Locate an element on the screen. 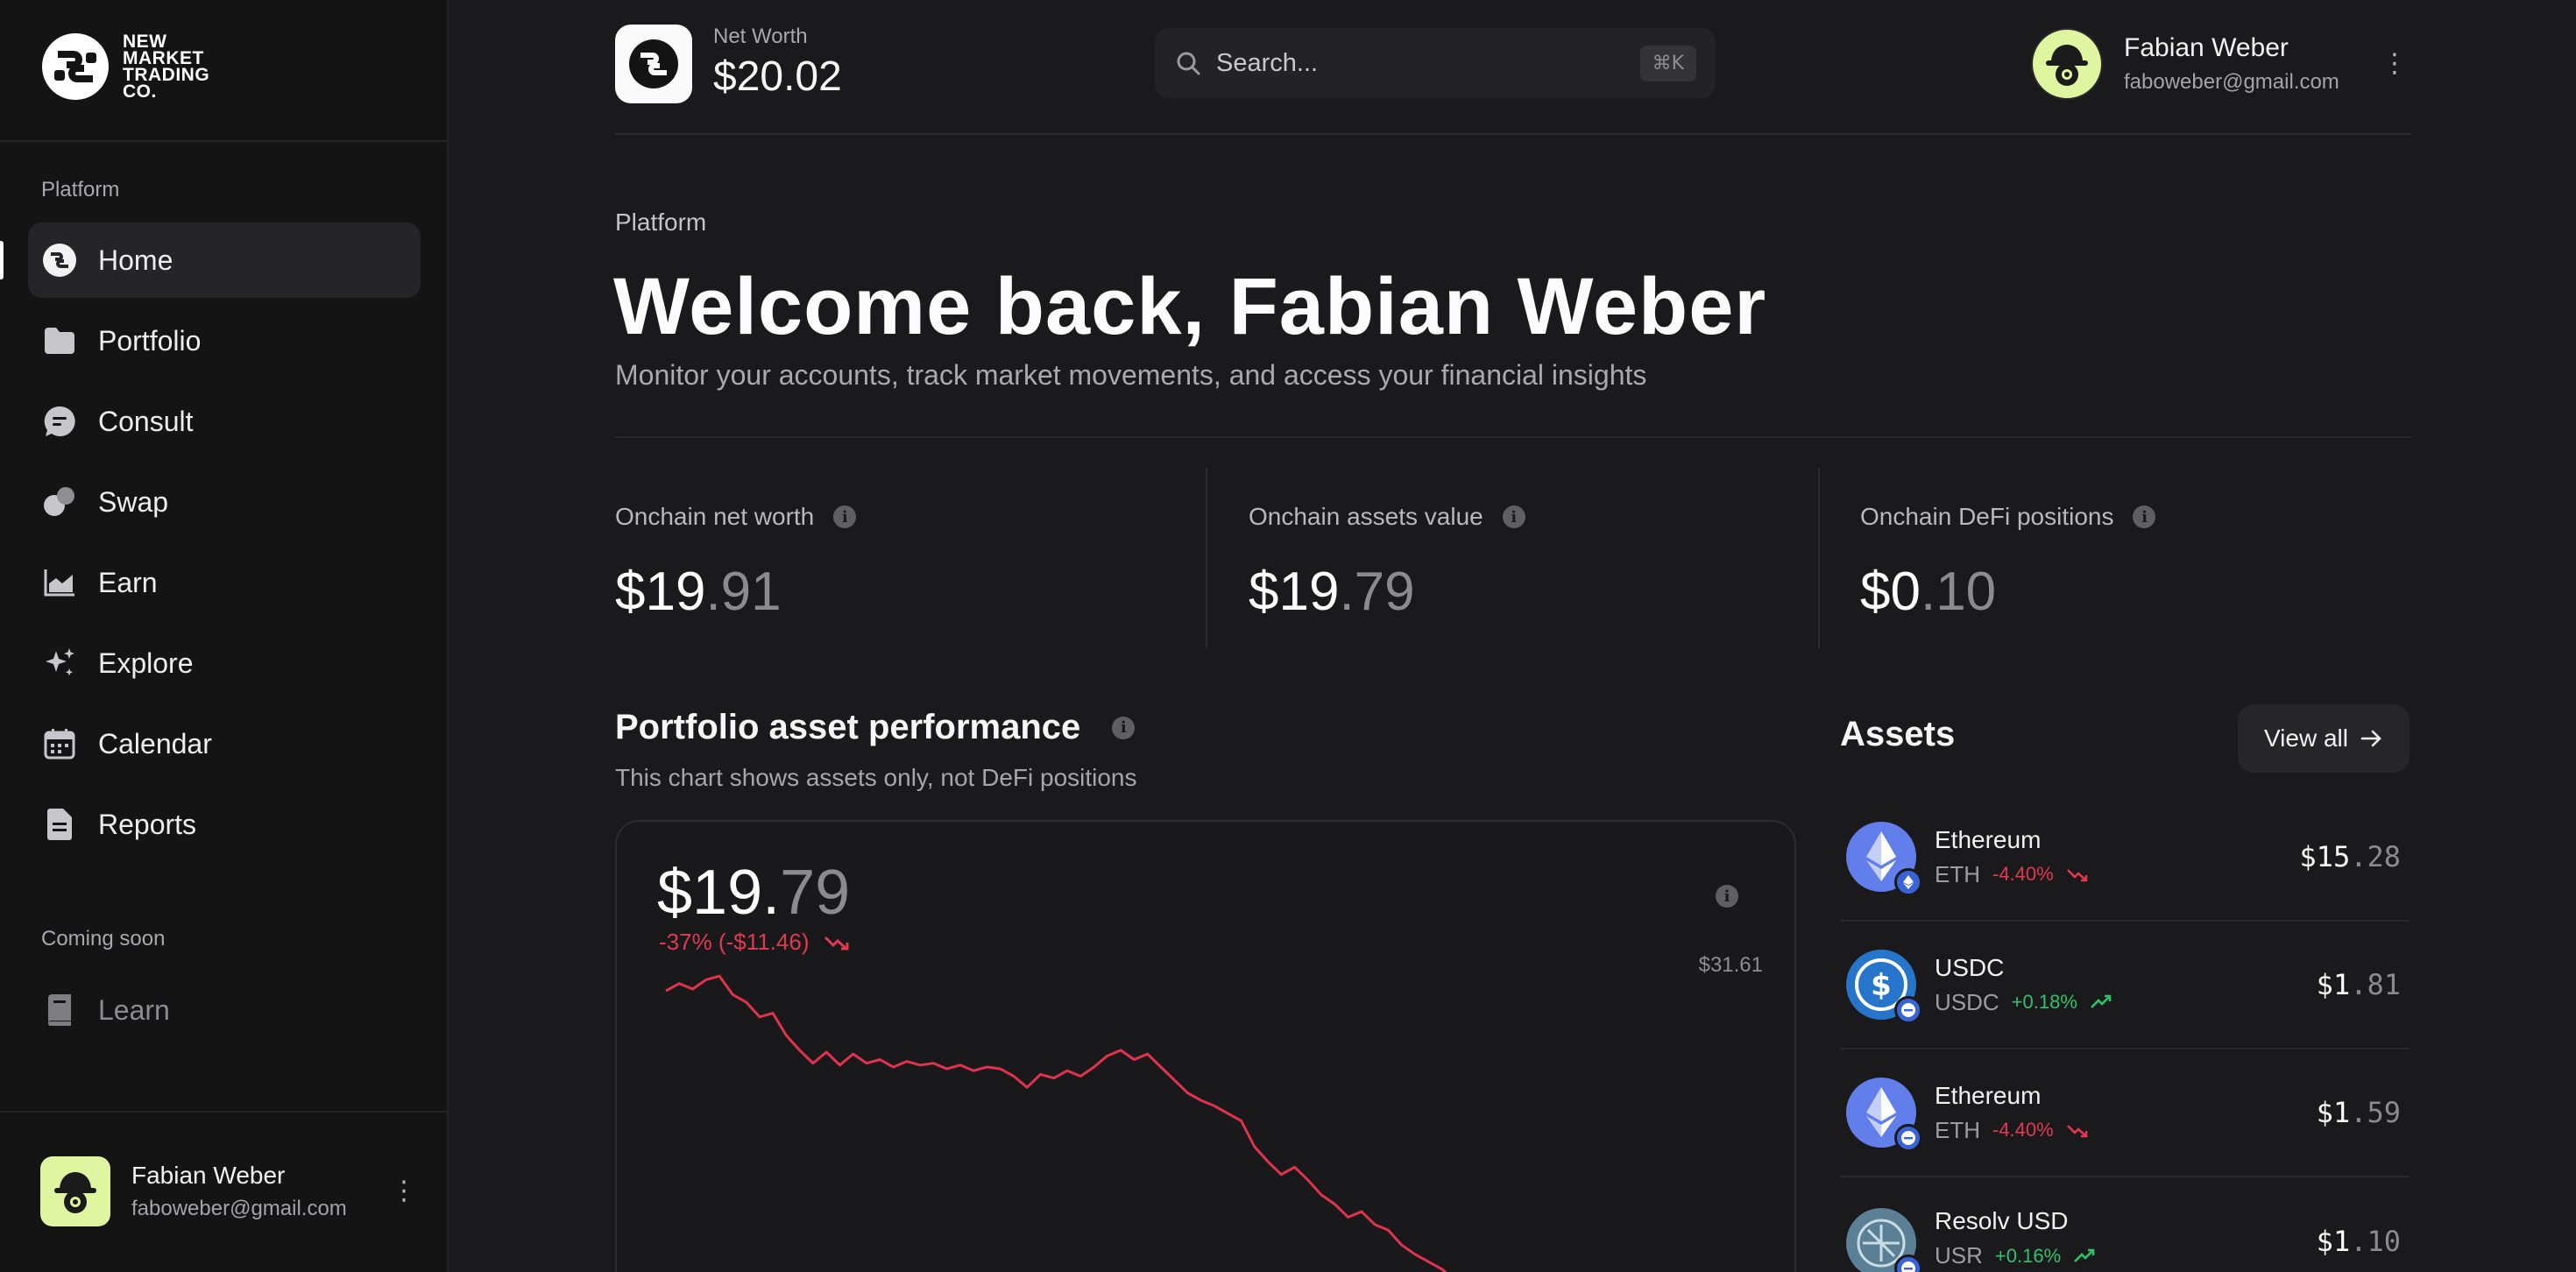 Image resolution: width=2576 pixels, height=1272 pixels. asset-value: $1.59 is located at coordinates (2359, 1112).